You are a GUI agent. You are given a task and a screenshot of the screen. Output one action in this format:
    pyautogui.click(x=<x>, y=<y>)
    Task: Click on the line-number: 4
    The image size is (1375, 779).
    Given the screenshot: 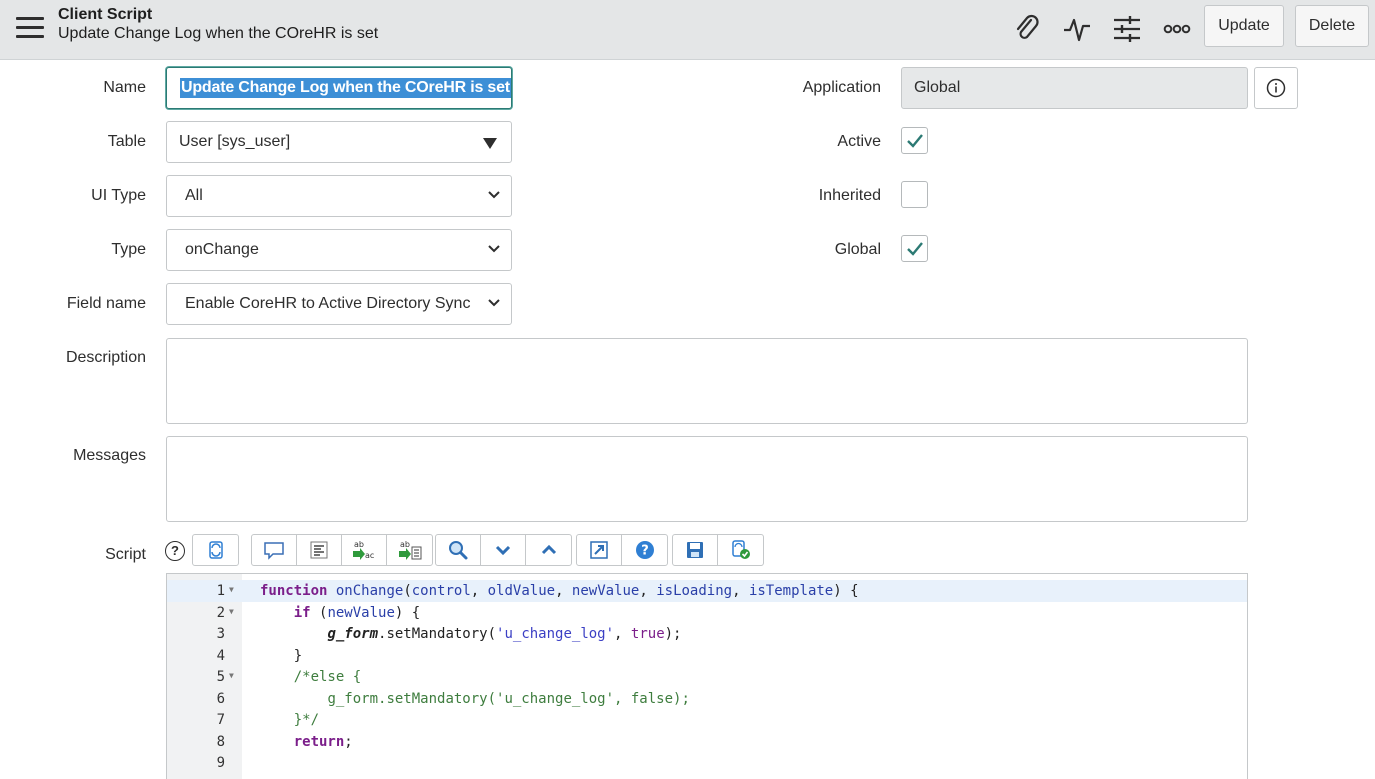 What is the action you would take?
    pyautogui.click(x=220, y=655)
    